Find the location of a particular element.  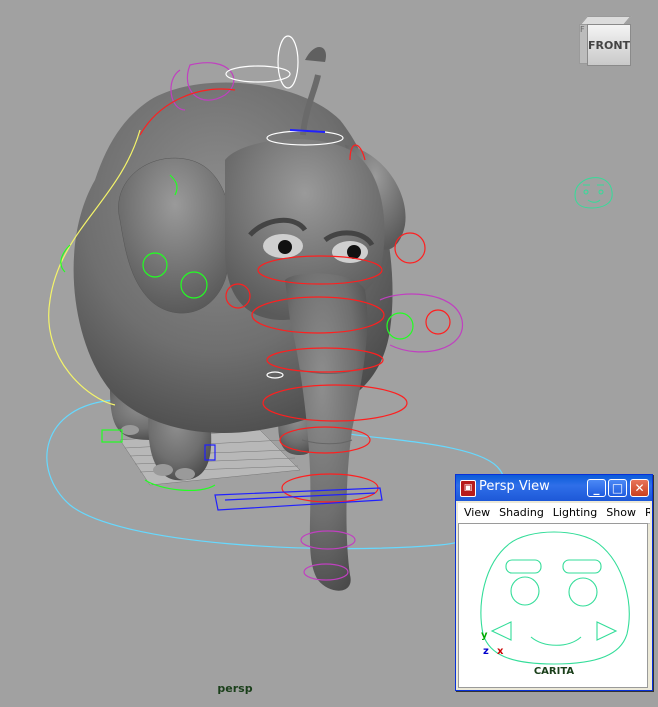

minimize-button: _ is located at coordinates (596, 488).